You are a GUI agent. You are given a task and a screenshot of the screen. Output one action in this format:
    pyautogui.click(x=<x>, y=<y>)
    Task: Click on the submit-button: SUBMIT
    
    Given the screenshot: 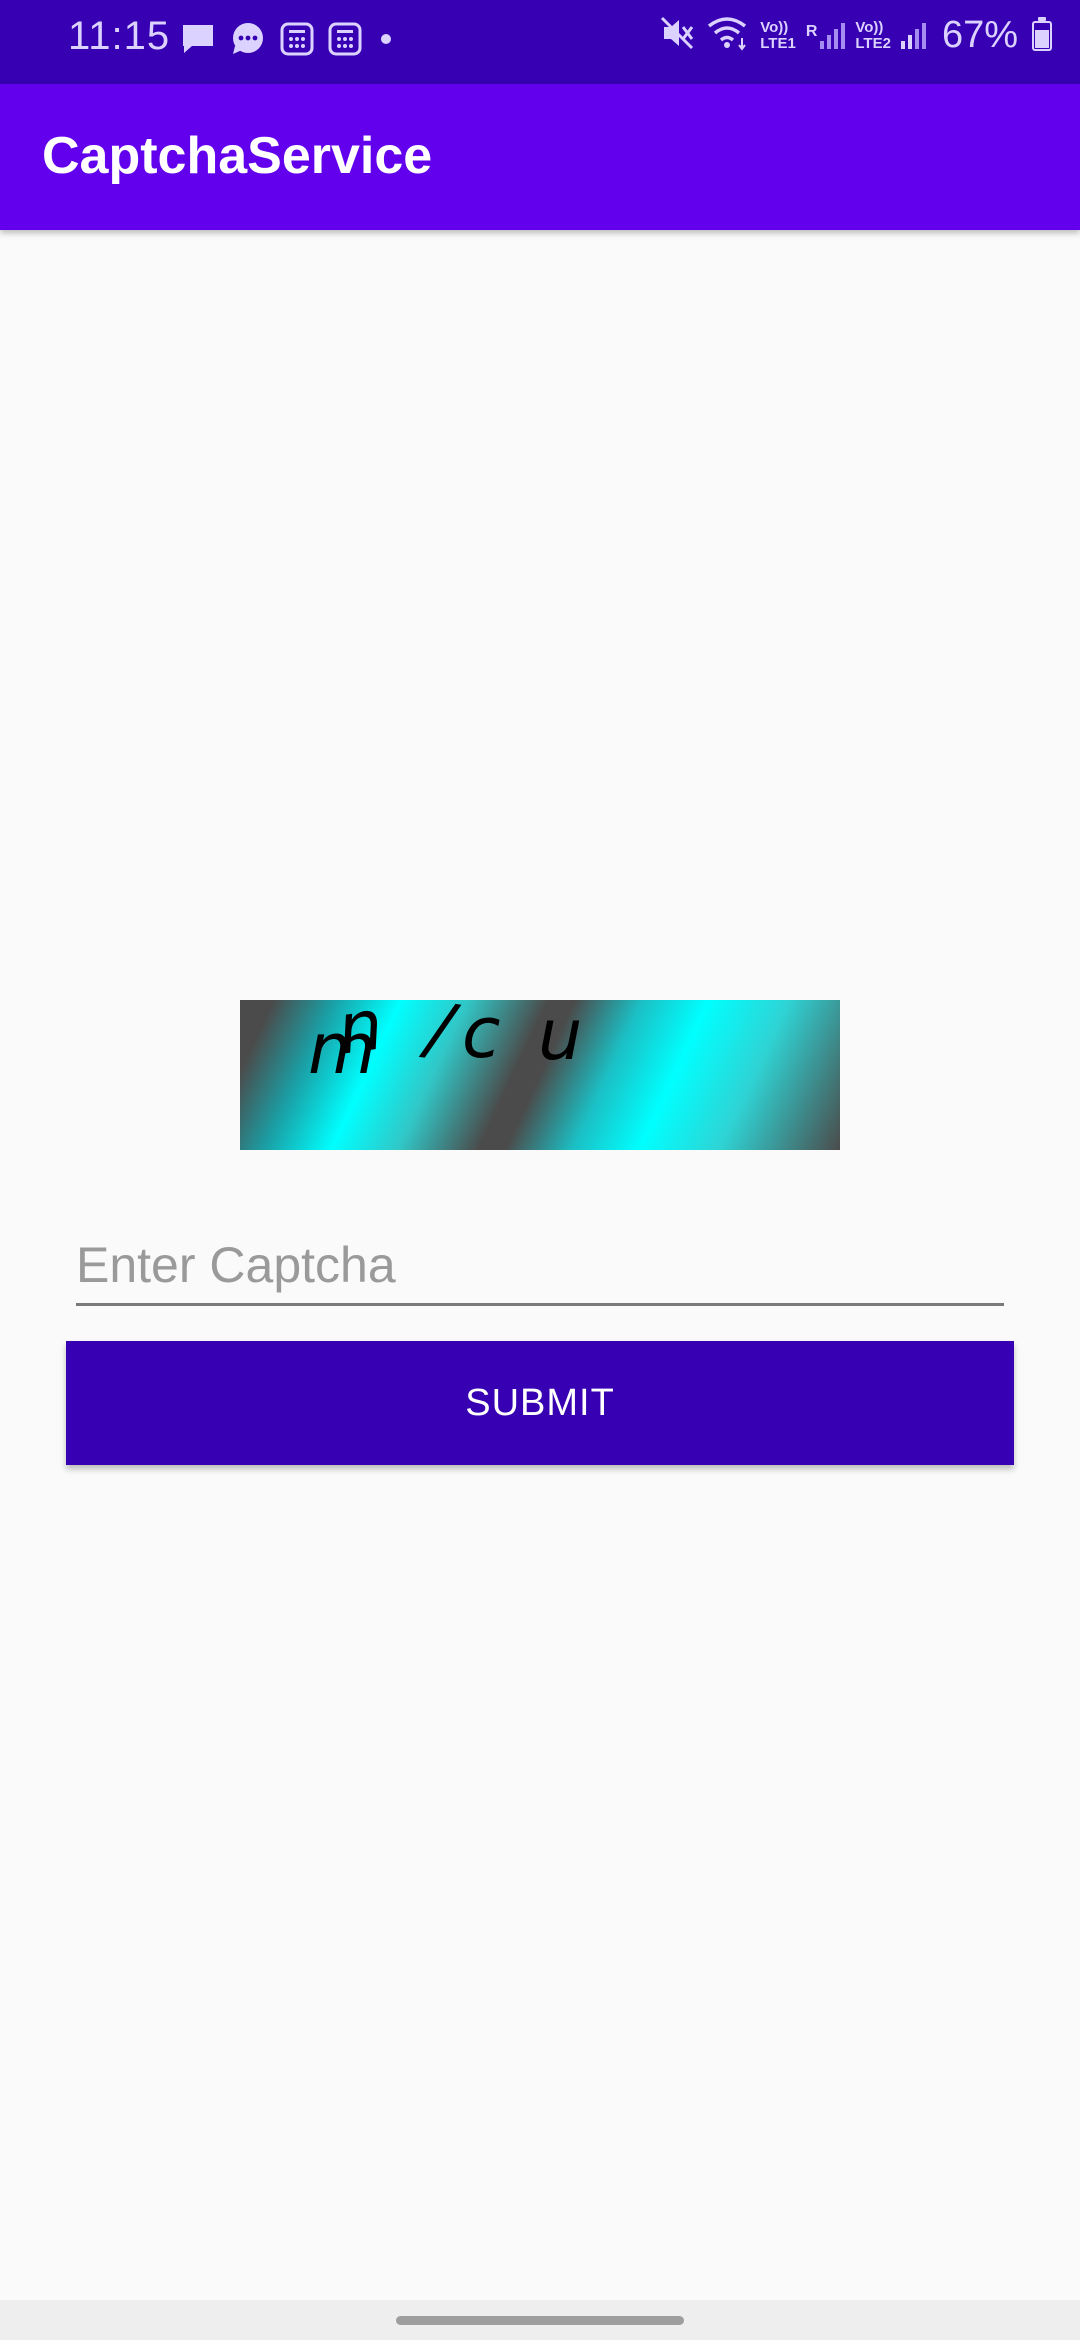 What is the action you would take?
    pyautogui.click(x=540, y=1403)
    